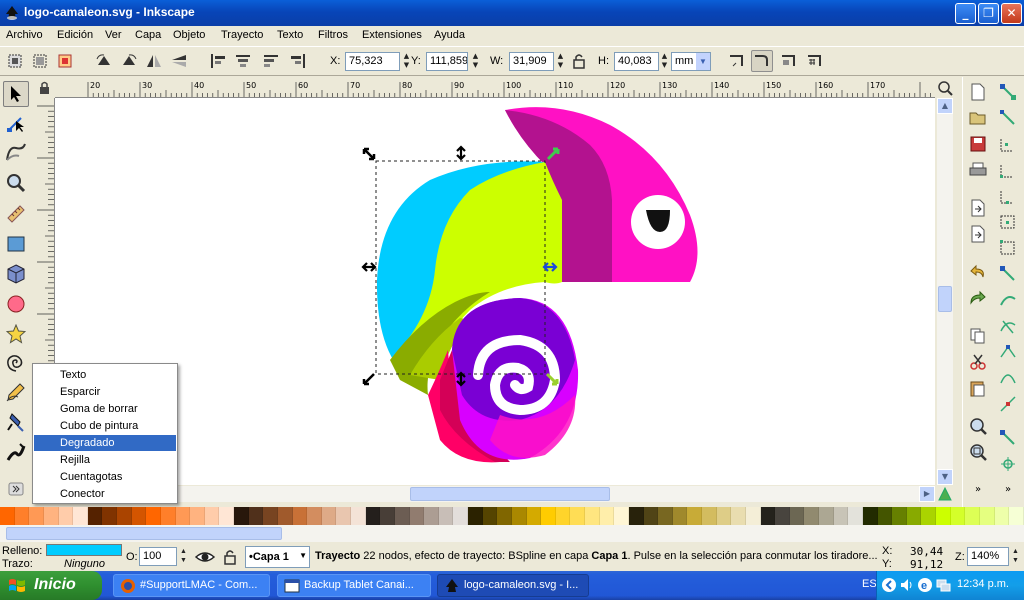  Describe the element at coordinates (183, 556) in the screenshot. I see `opacity-spinner: ▲ ▼` at that location.